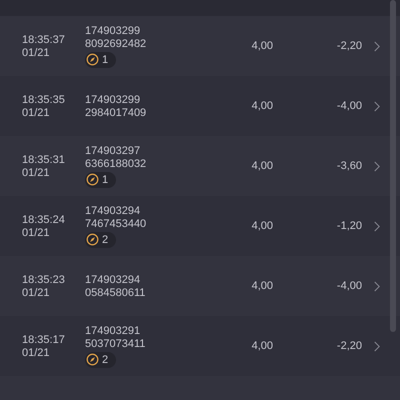 The height and width of the screenshot is (400, 400). What do you see at coordinates (44, 280) in the screenshot?
I see `row-time: 18:35:23` at bounding box center [44, 280].